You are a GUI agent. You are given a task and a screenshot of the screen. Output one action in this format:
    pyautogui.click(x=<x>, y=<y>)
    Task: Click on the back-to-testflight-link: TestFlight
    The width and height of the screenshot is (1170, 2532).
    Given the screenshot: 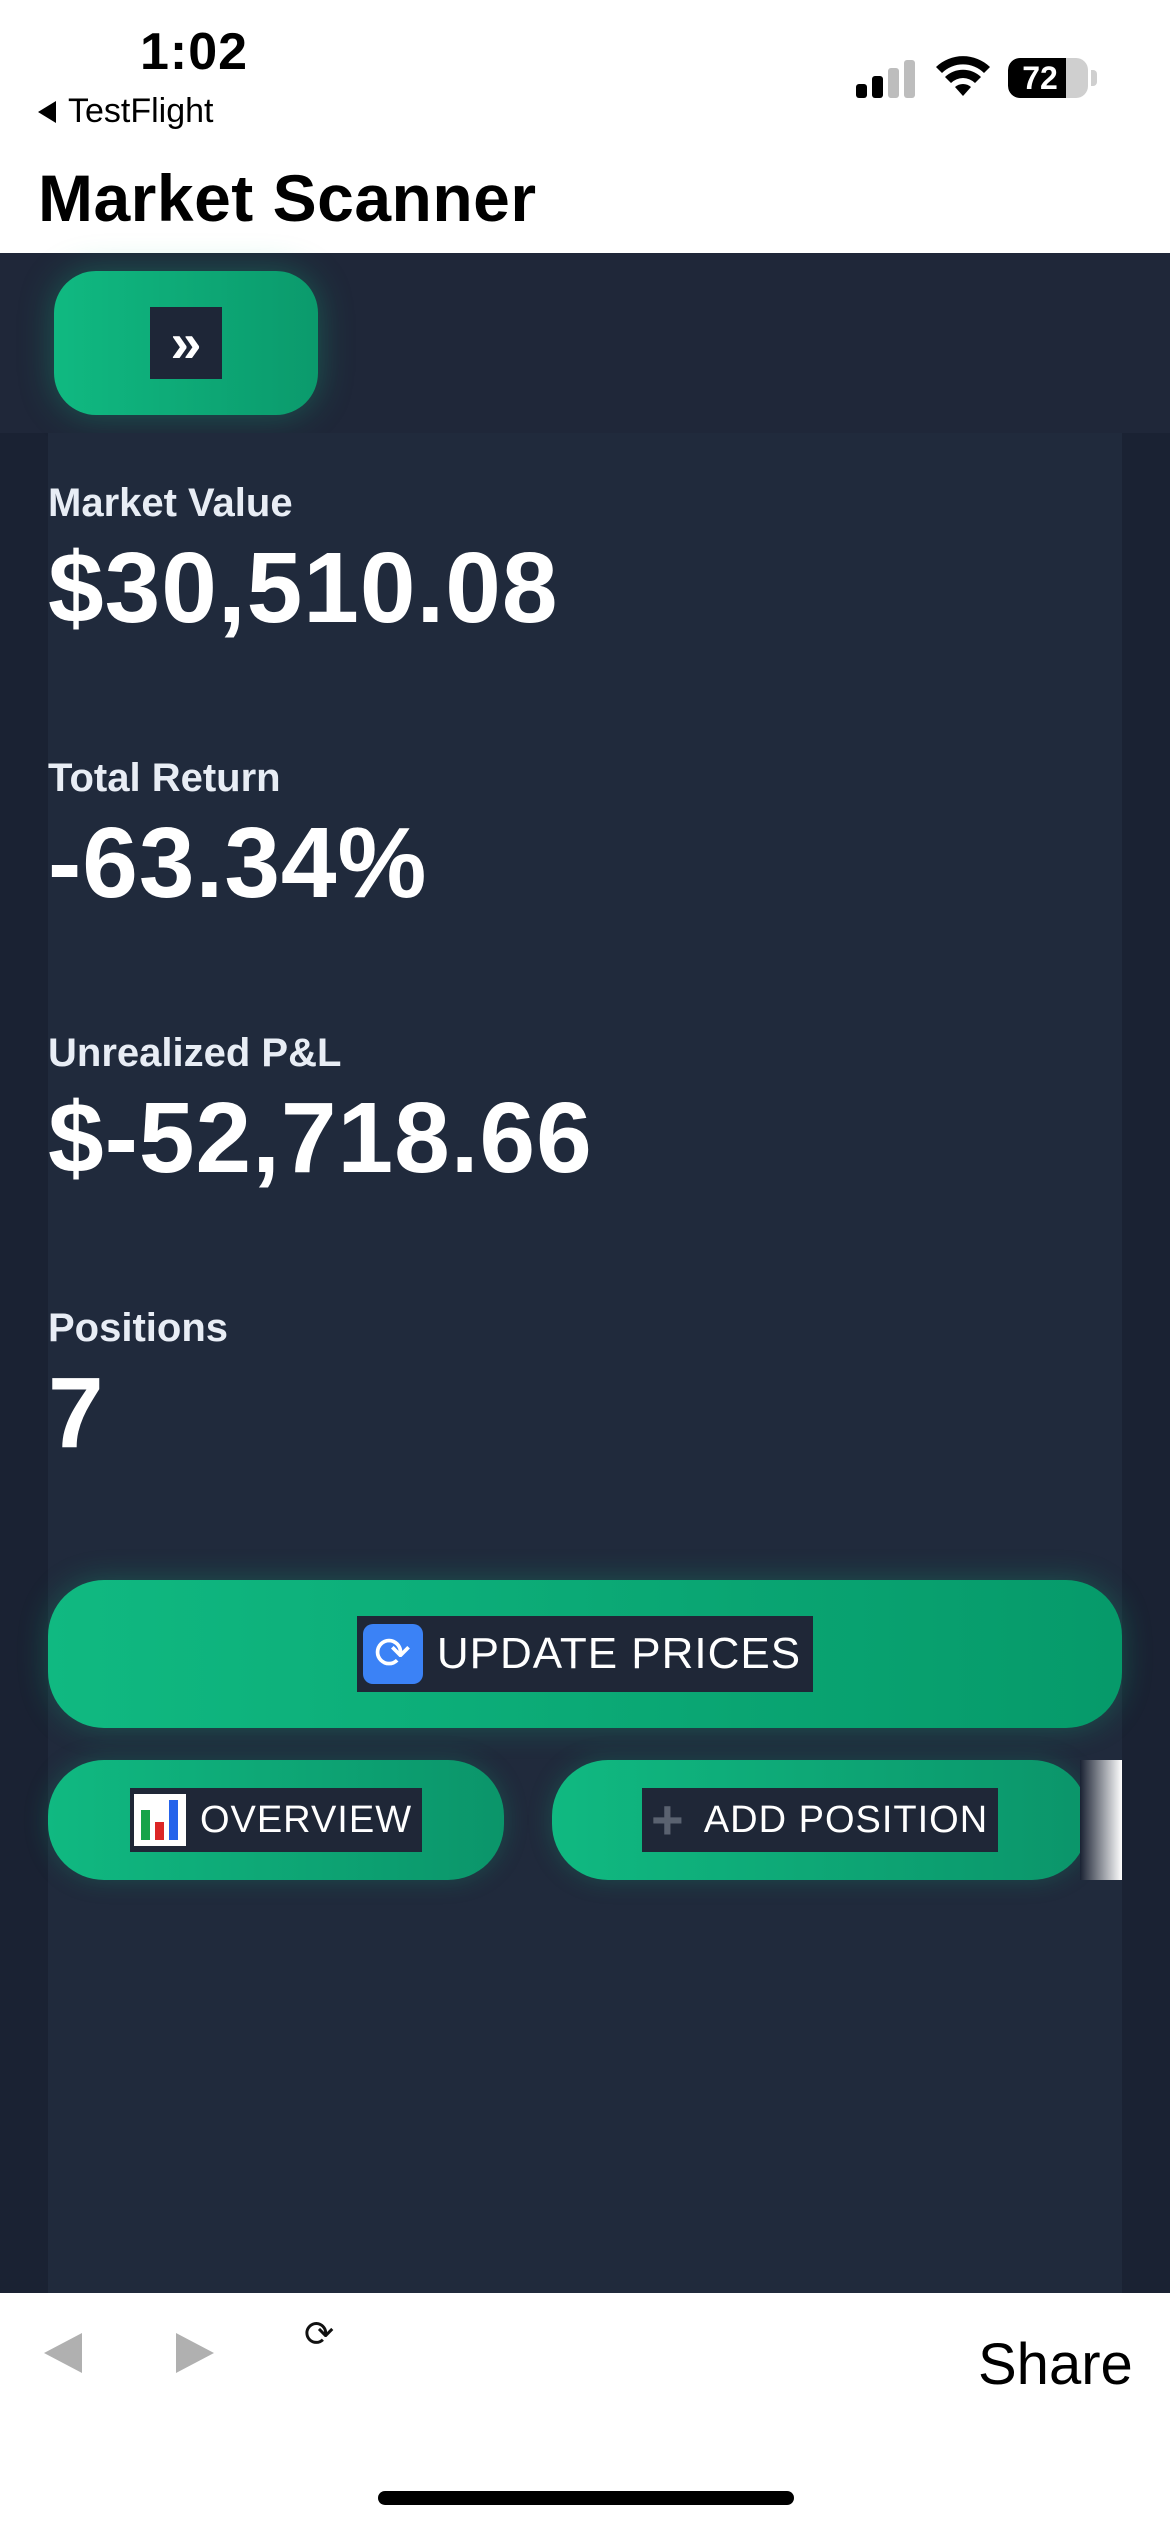 What is the action you would take?
    pyautogui.click(x=126, y=111)
    